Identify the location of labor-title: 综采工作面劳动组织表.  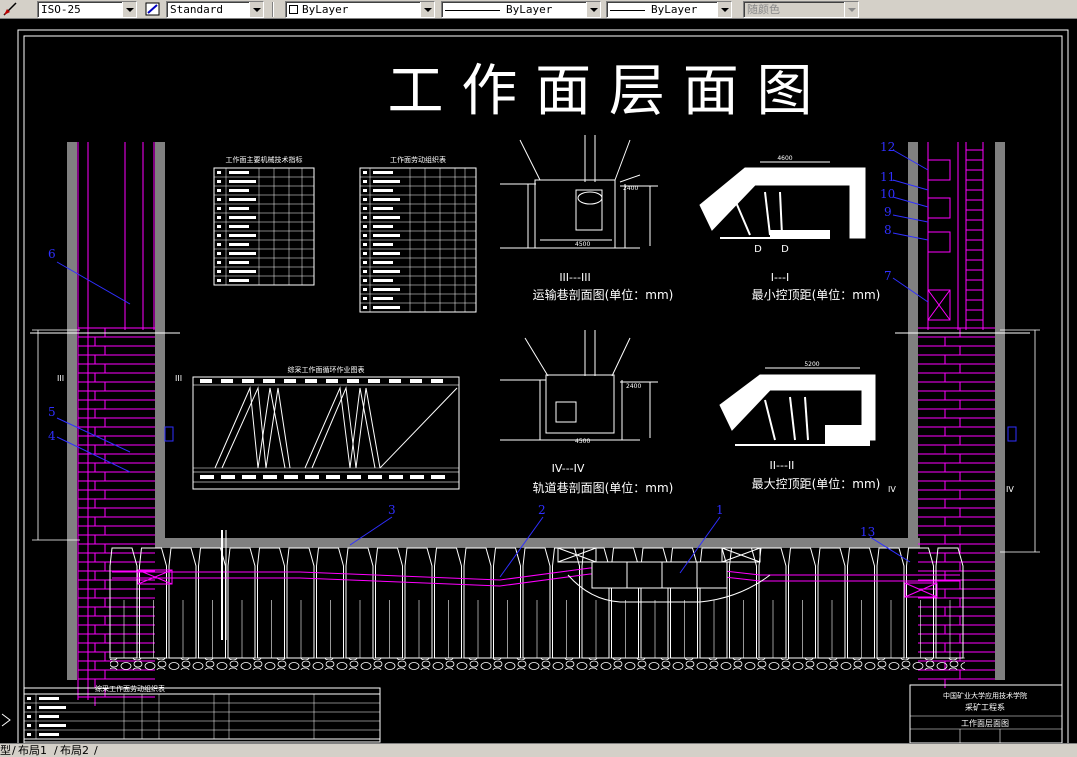
(130, 688).